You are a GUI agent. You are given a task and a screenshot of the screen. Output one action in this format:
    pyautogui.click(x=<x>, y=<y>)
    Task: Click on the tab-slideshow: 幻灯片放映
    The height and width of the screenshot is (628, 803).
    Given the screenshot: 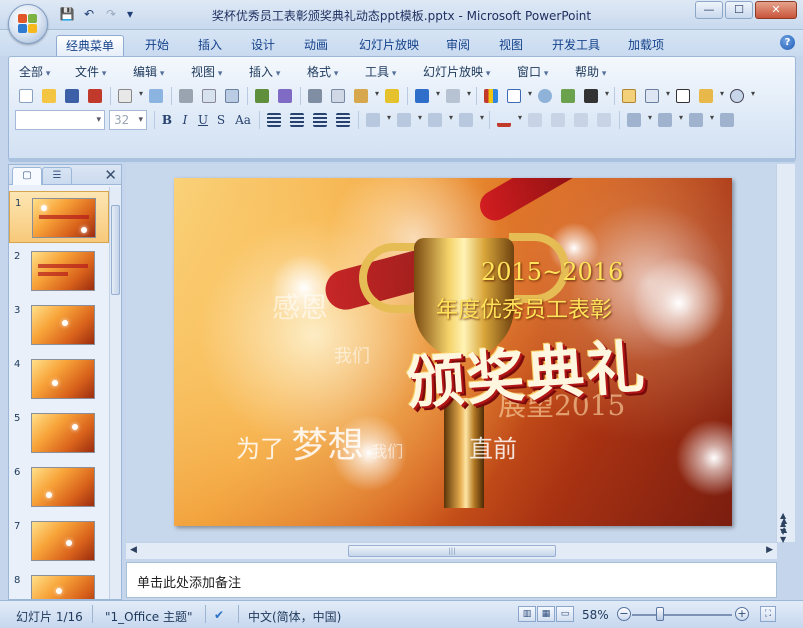 What is the action you would take?
    pyautogui.click(x=389, y=45)
    